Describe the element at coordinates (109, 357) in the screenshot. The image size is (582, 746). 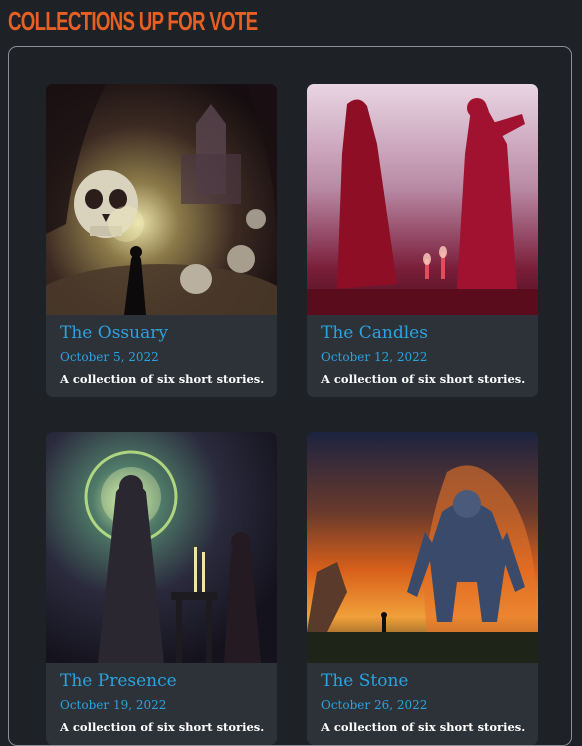
I see `collection-date: October 5, 2022` at that location.